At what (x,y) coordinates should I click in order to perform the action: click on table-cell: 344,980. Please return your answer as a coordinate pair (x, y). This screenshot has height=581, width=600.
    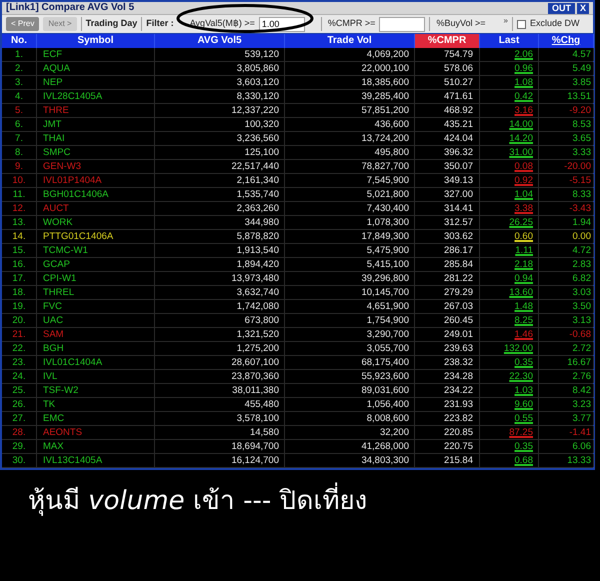
    Looking at the image, I should click on (220, 222).